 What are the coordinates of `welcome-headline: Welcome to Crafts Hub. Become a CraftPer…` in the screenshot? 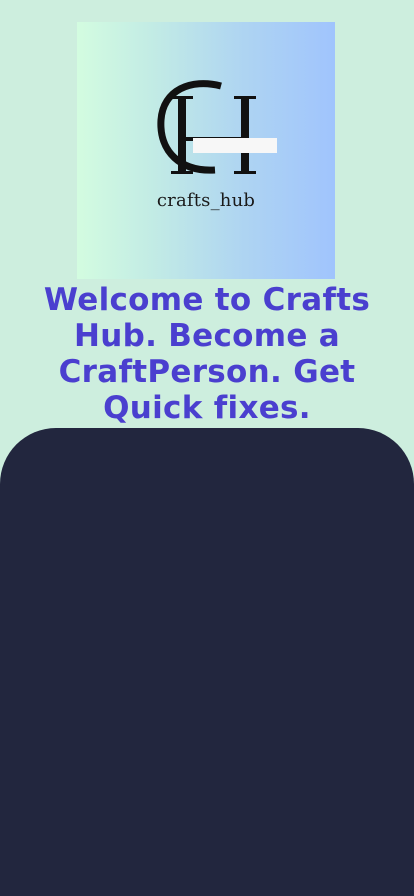 It's located at (207, 354).